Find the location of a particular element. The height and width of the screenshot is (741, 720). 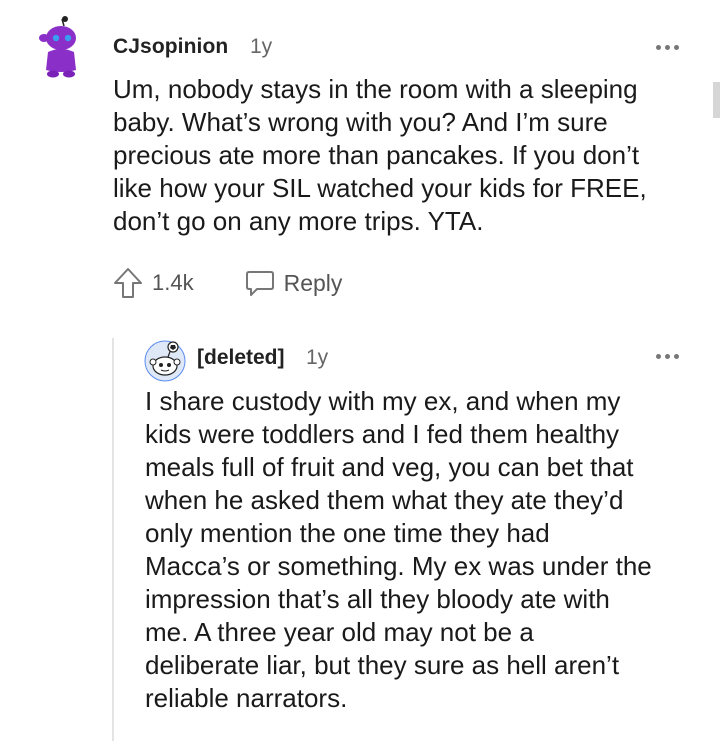

comment-body-line: me. A three year old may not be a is located at coordinates (339, 632).